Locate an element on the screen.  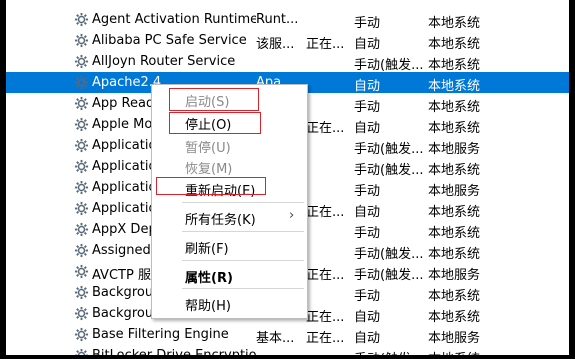
menu-item-all-tasks: 所有任务(K) › is located at coordinates (229, 217).